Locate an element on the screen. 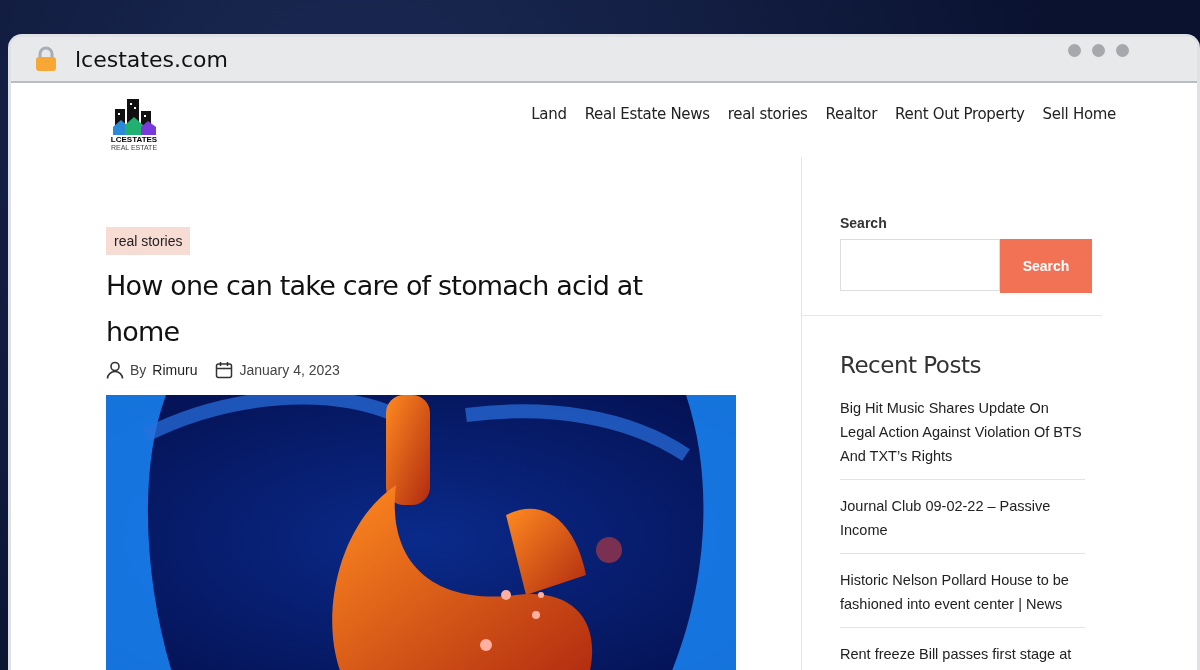 The height and width of the screenshot is (670, 1200). logo-name: LCESTATES is located at coordinates (134, 139).